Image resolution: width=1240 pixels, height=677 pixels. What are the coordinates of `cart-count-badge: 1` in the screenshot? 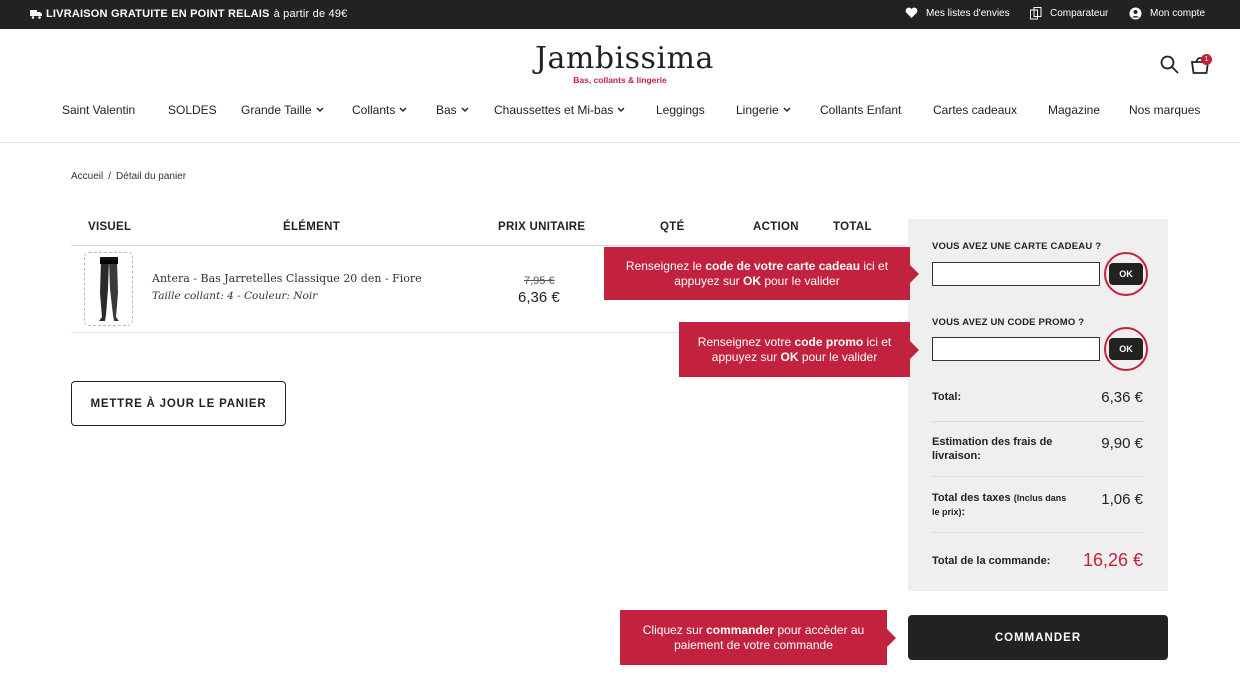 It's located at (1206, 59).